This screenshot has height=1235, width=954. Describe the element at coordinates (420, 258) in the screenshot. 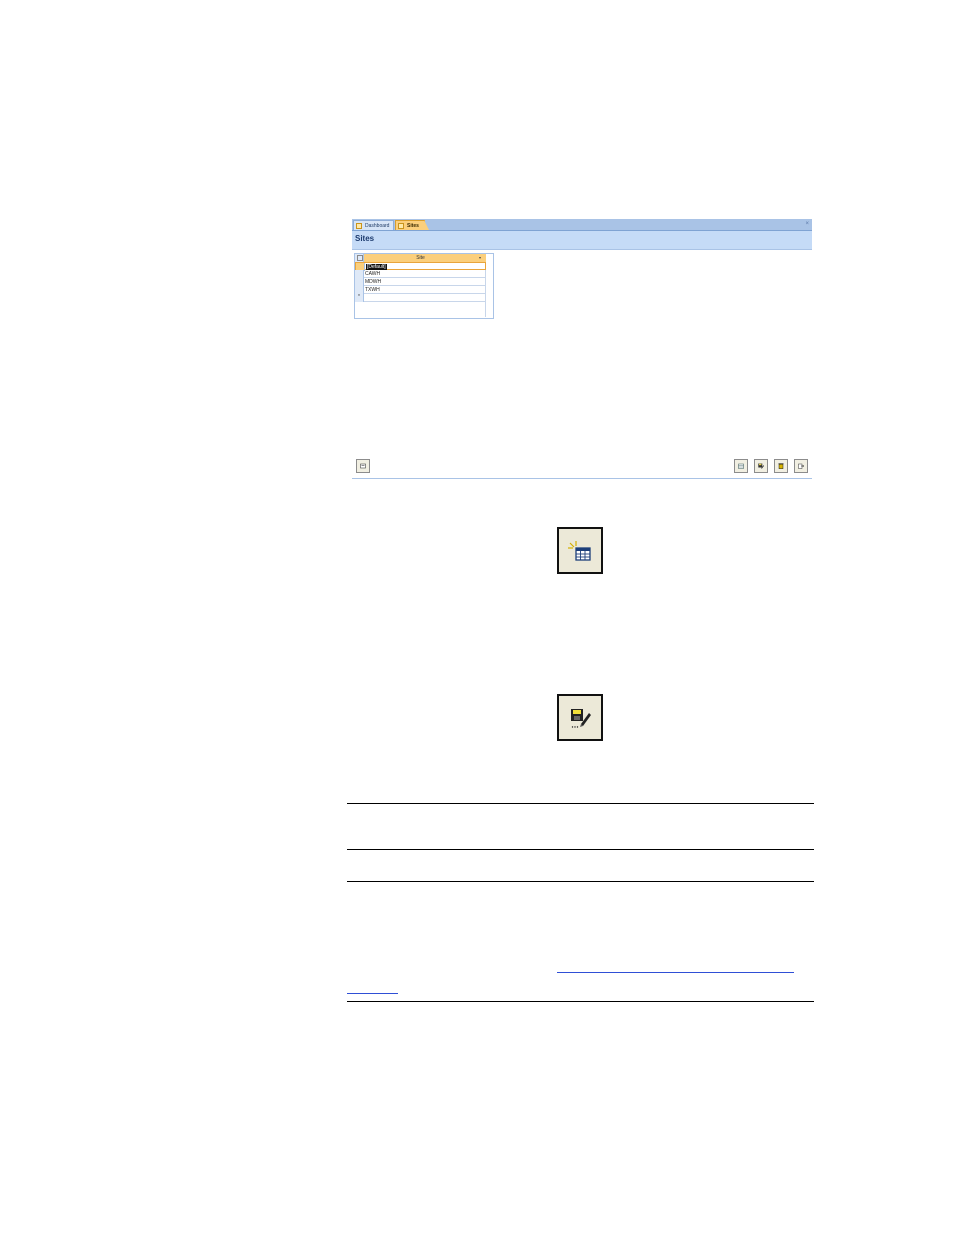

I see `column-header-site: Site` at that location.